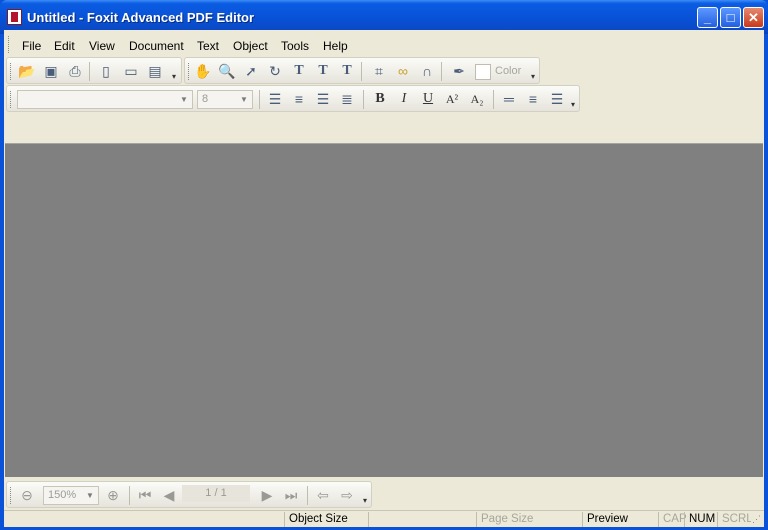 This screenshot has width=768, height=530. Describe the element at coordinates (227, 71) in the screenshot. I see `zoom-tool-icon: 🔍` at that location.